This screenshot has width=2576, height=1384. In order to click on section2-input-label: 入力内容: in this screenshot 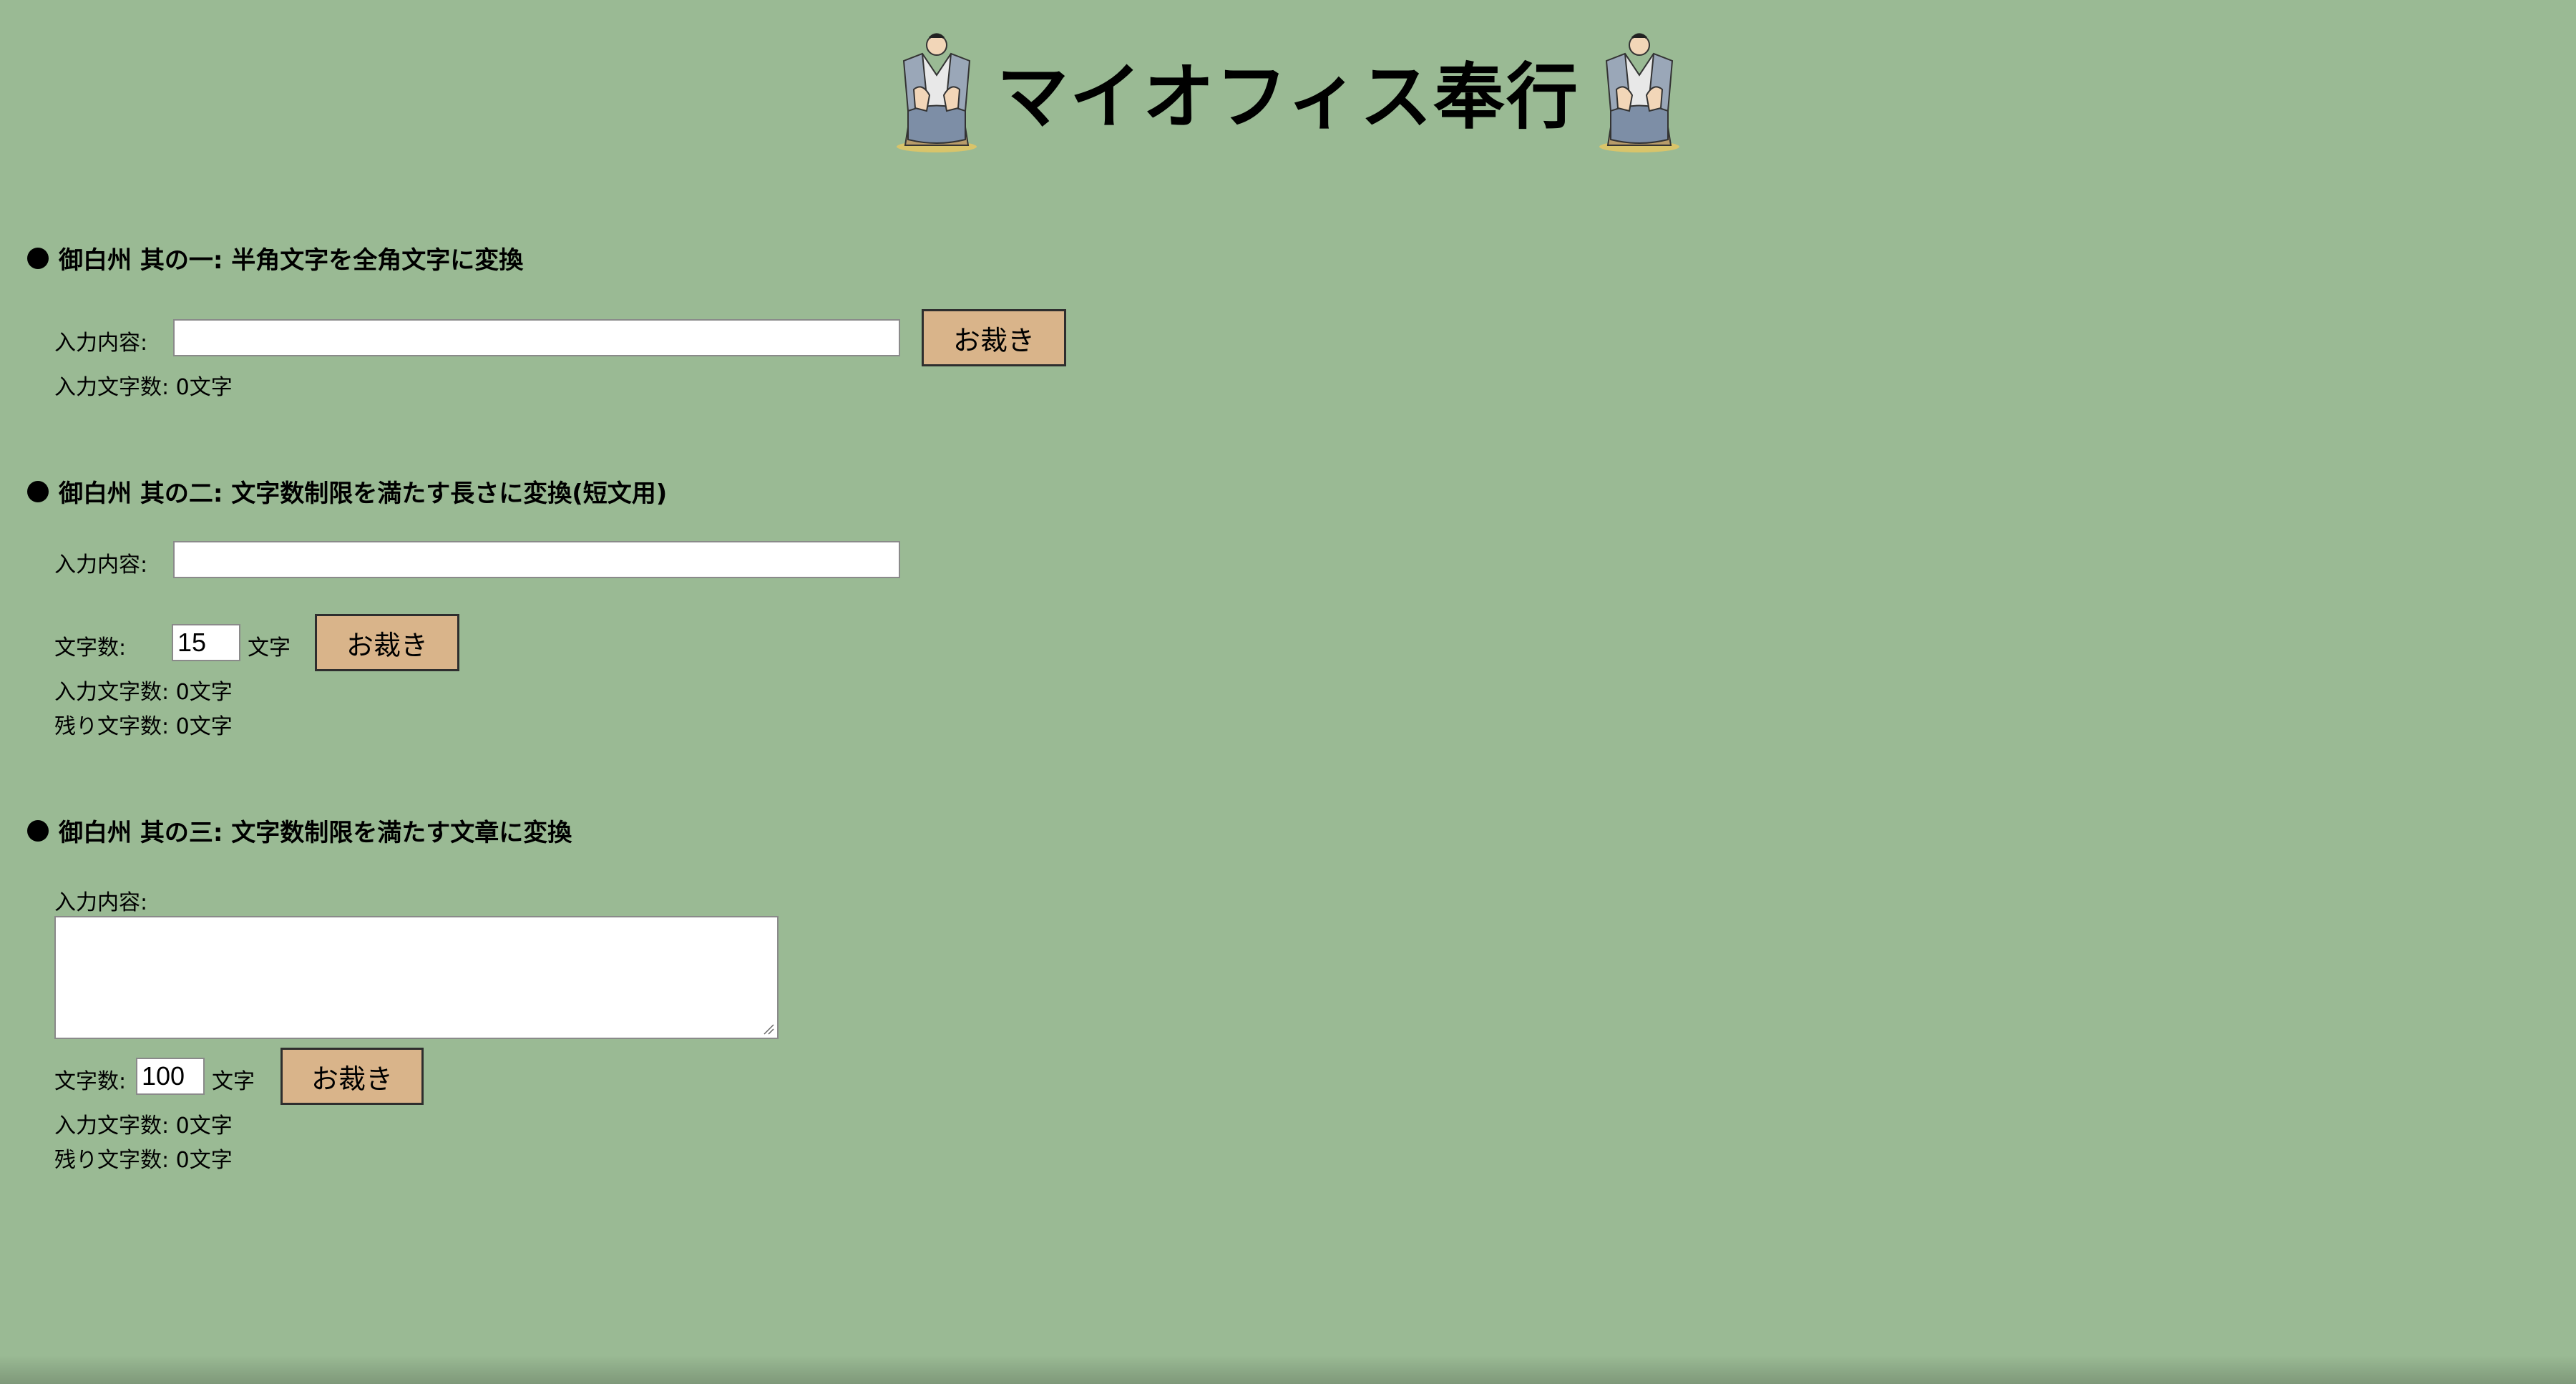, I will do `click(101, 565)`.